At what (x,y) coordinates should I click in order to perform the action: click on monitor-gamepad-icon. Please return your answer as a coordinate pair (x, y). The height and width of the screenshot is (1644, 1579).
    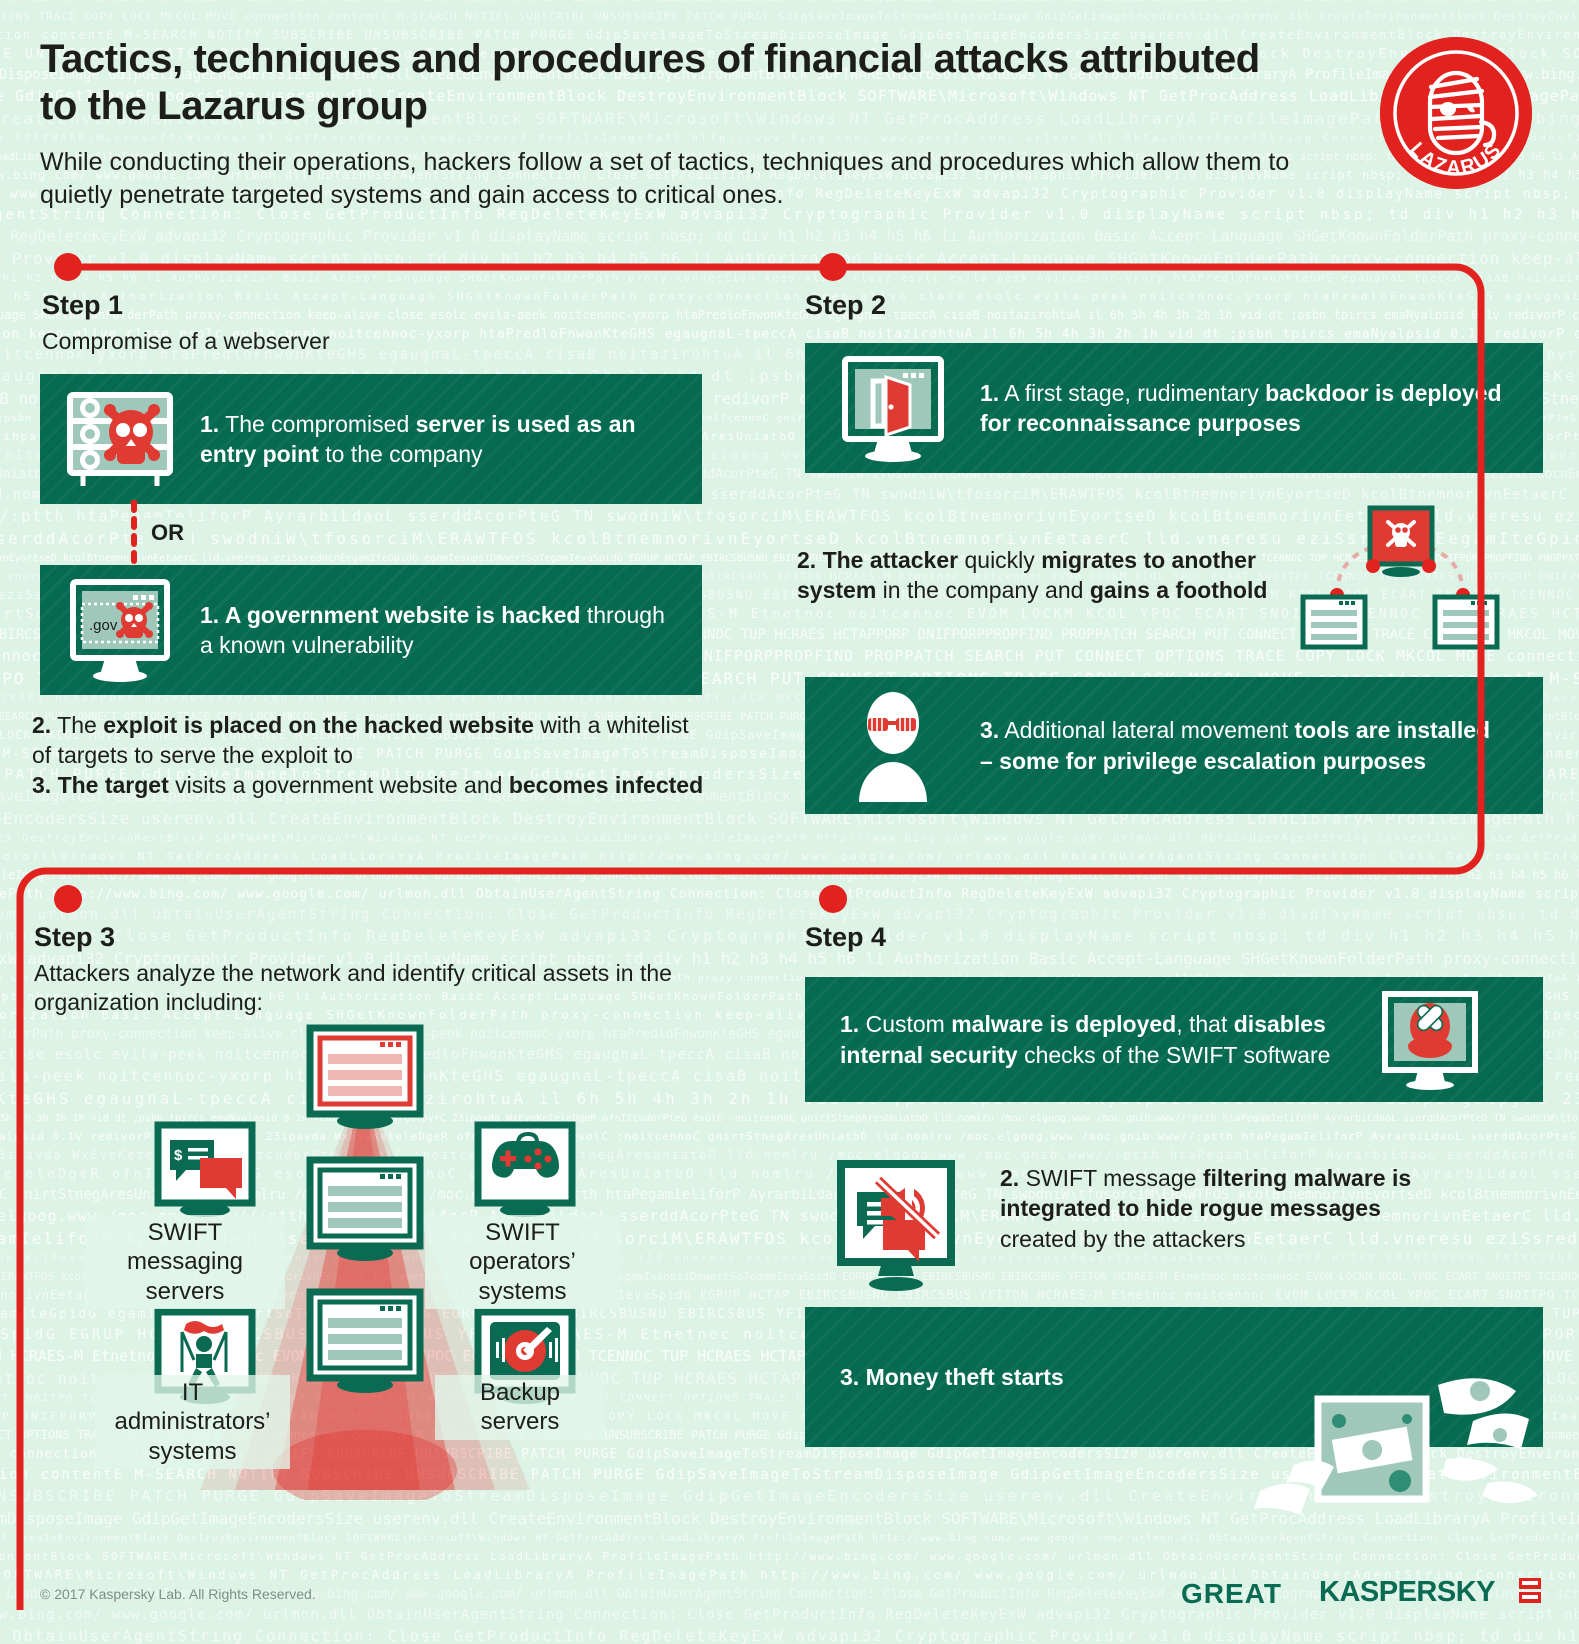
    Looking at the image, I should click on (525, 1169).